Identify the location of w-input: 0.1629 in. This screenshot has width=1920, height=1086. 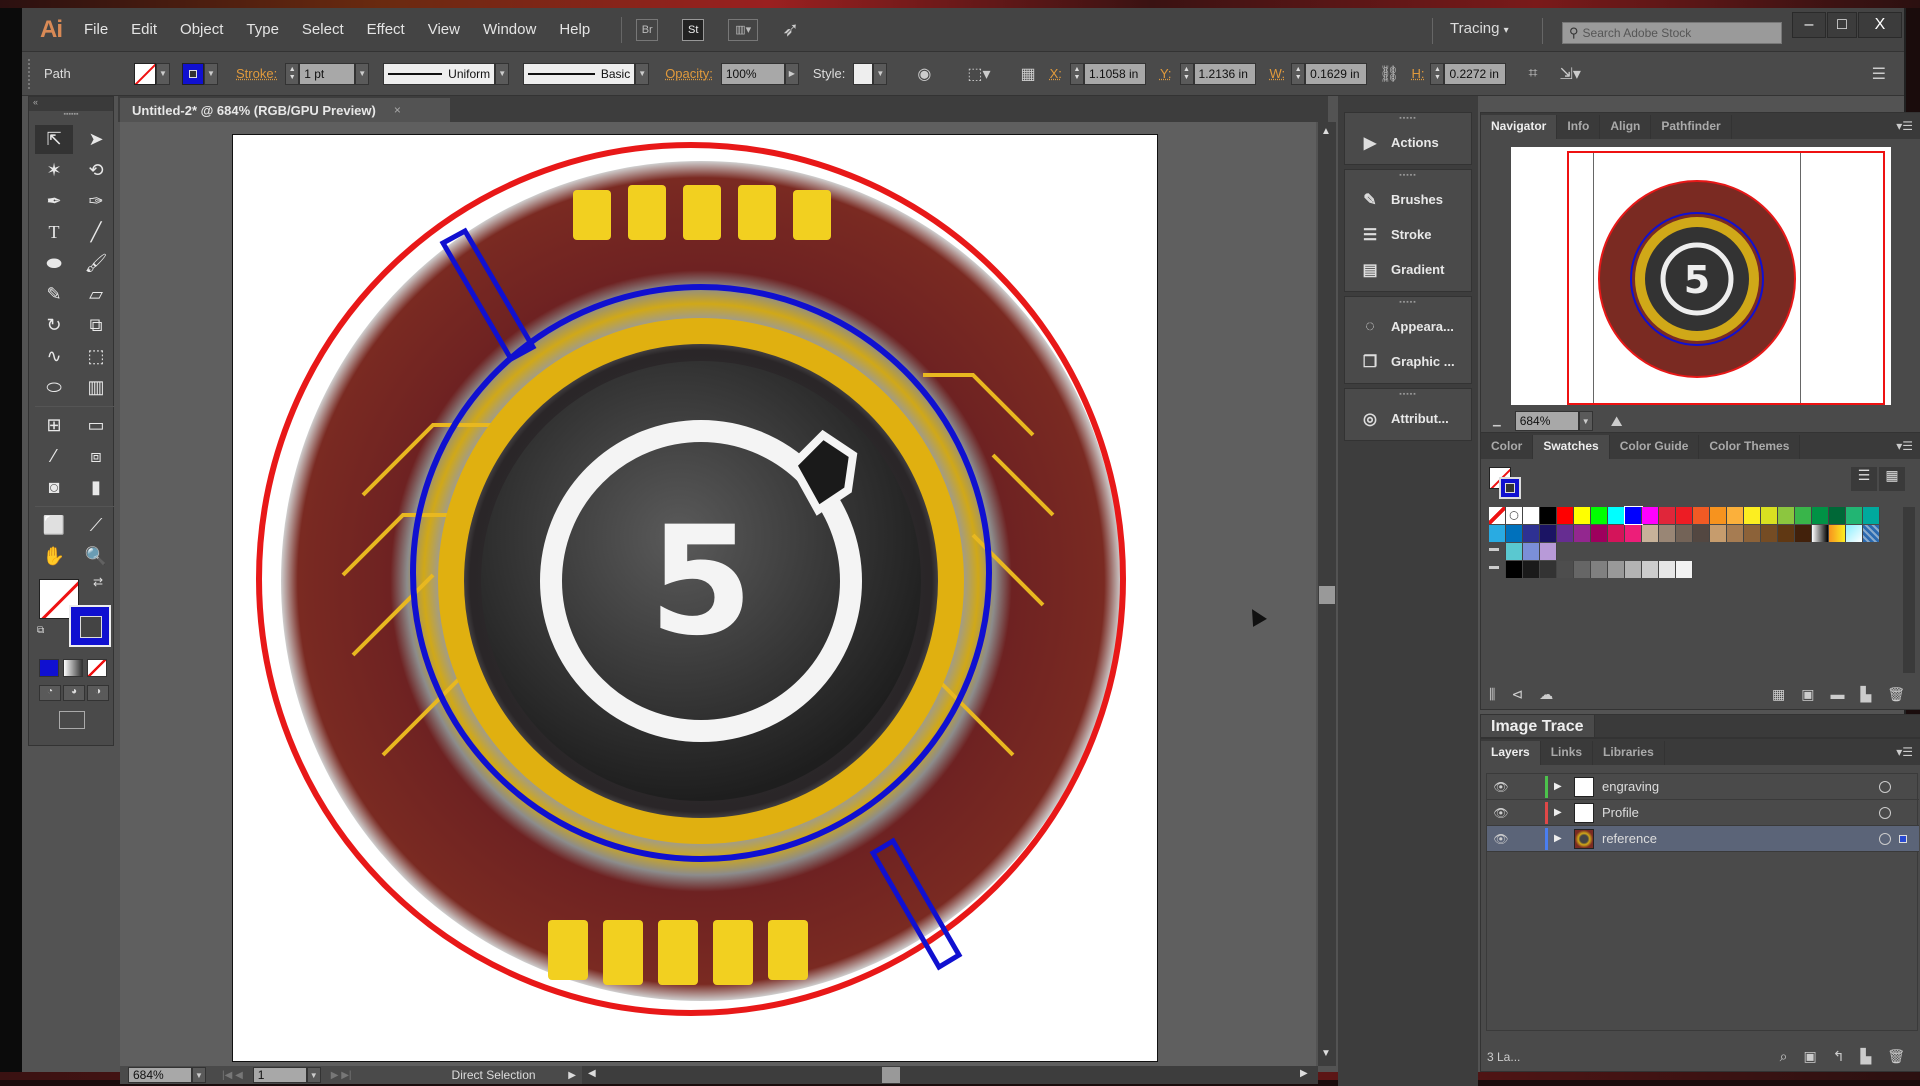
(1336, 73).